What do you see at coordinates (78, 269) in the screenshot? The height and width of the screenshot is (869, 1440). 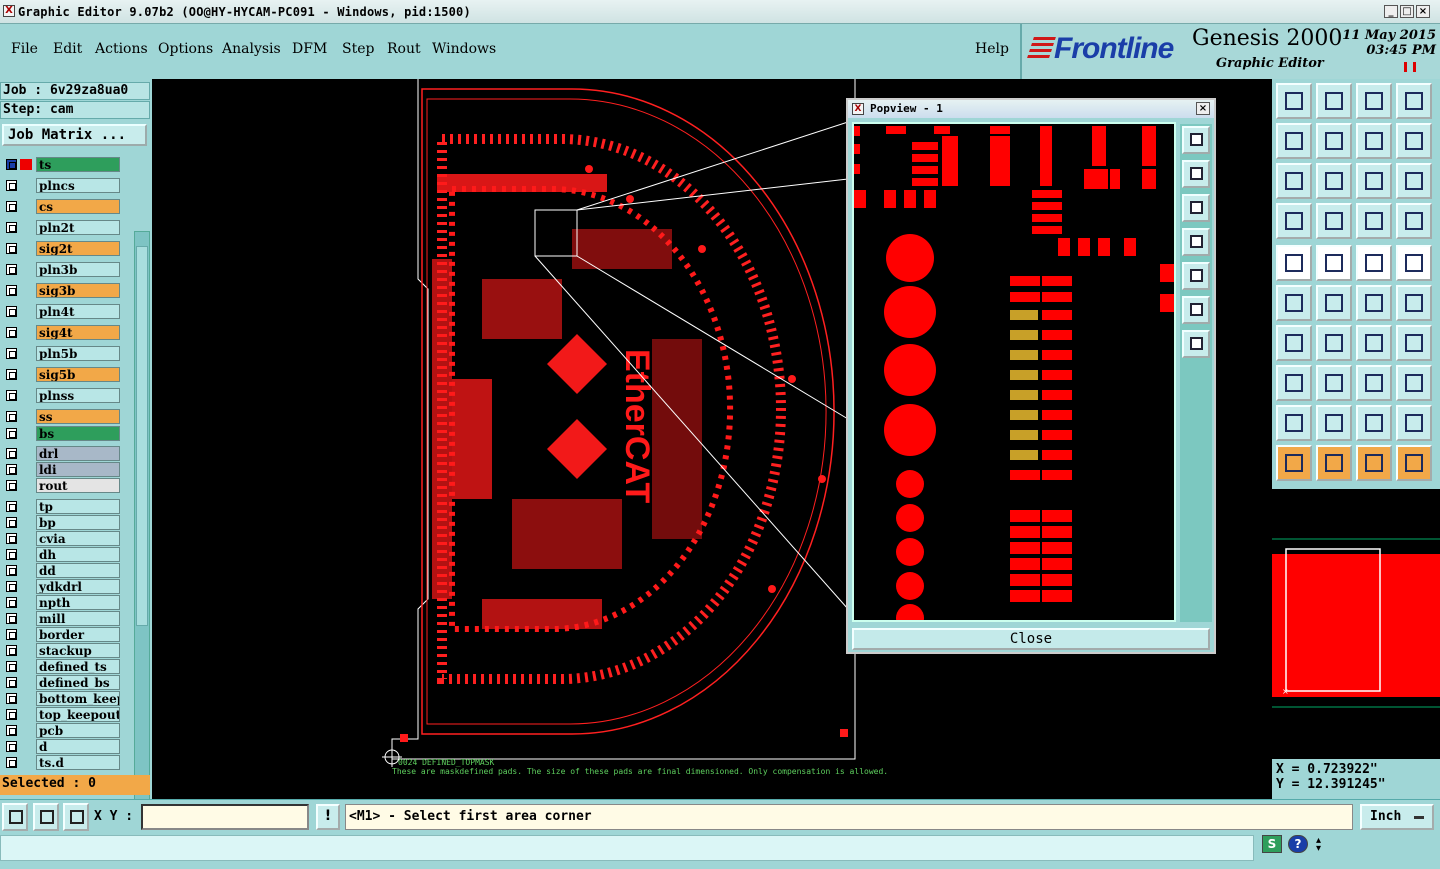 I see `layer-label: pln3b` at bounding box center [78, 269].